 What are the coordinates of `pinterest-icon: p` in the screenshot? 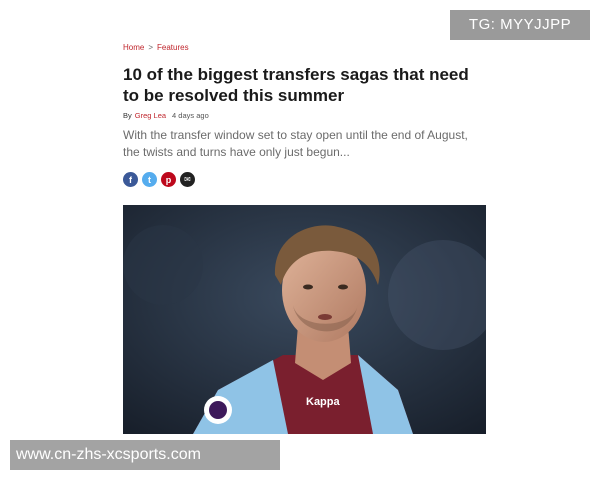 It's located at (168, 179).